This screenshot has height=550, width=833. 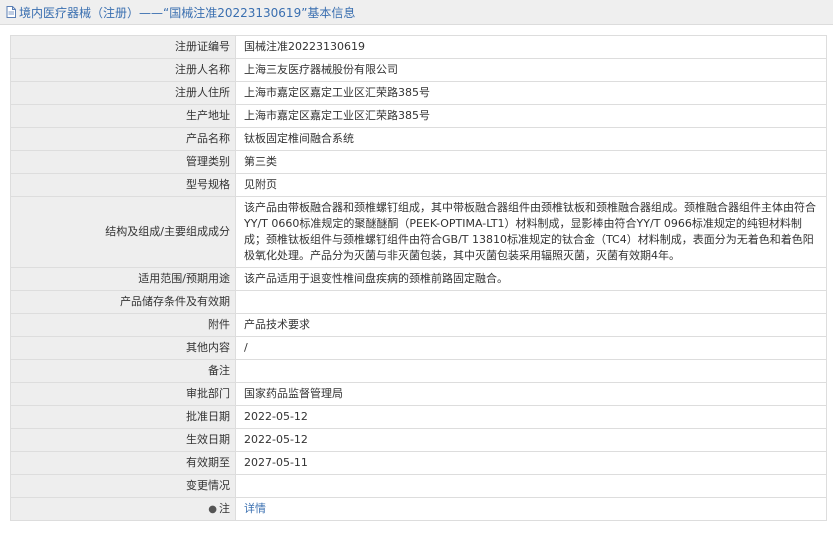 I want to click on row-value: 2027-05-11, so click(x=531, y=463).